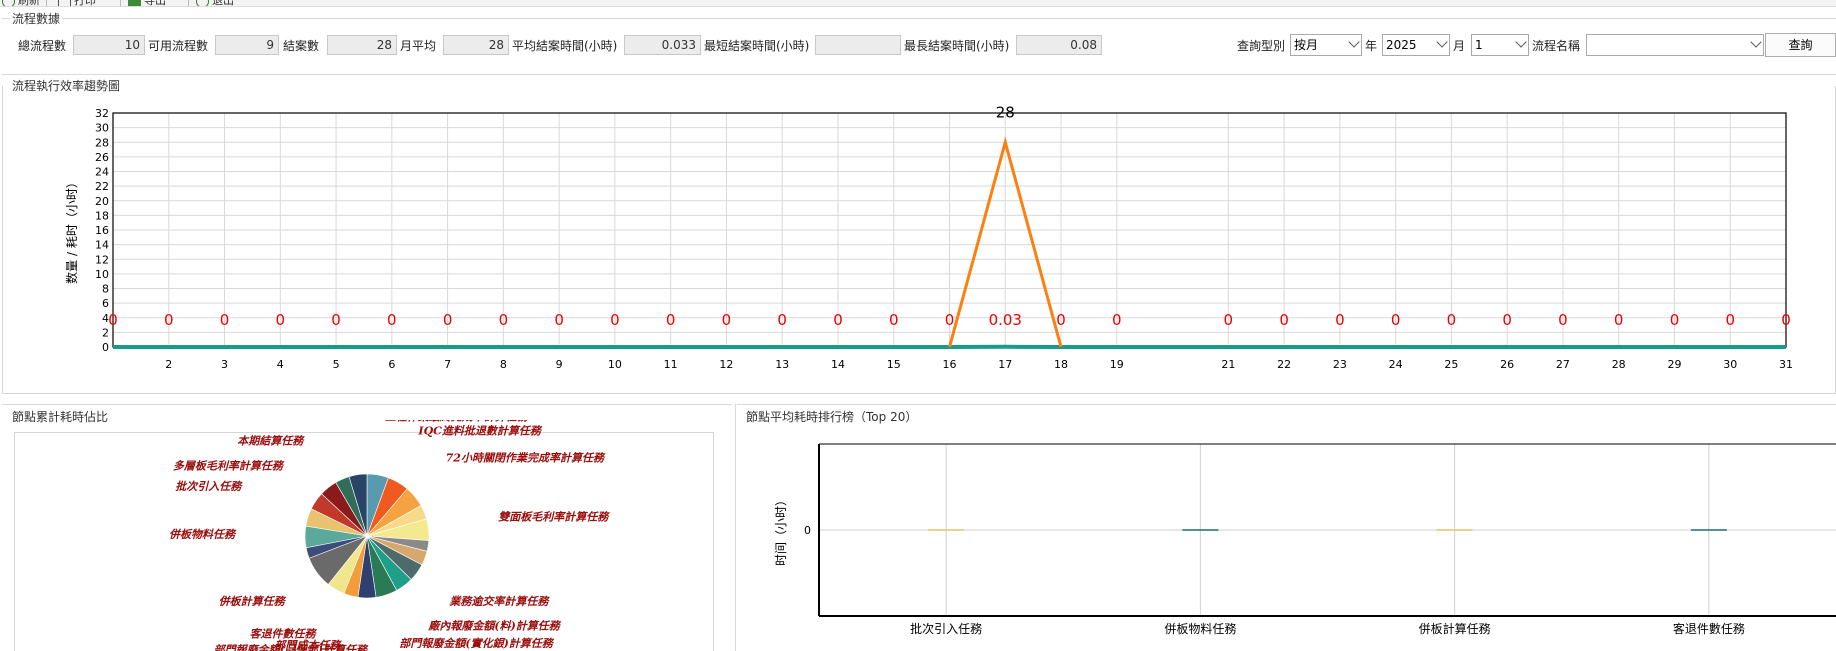 Image resolution: width=1836 pixels, height=651 pixels. I want to click on x-tick-label: 16, so click(950, 364).